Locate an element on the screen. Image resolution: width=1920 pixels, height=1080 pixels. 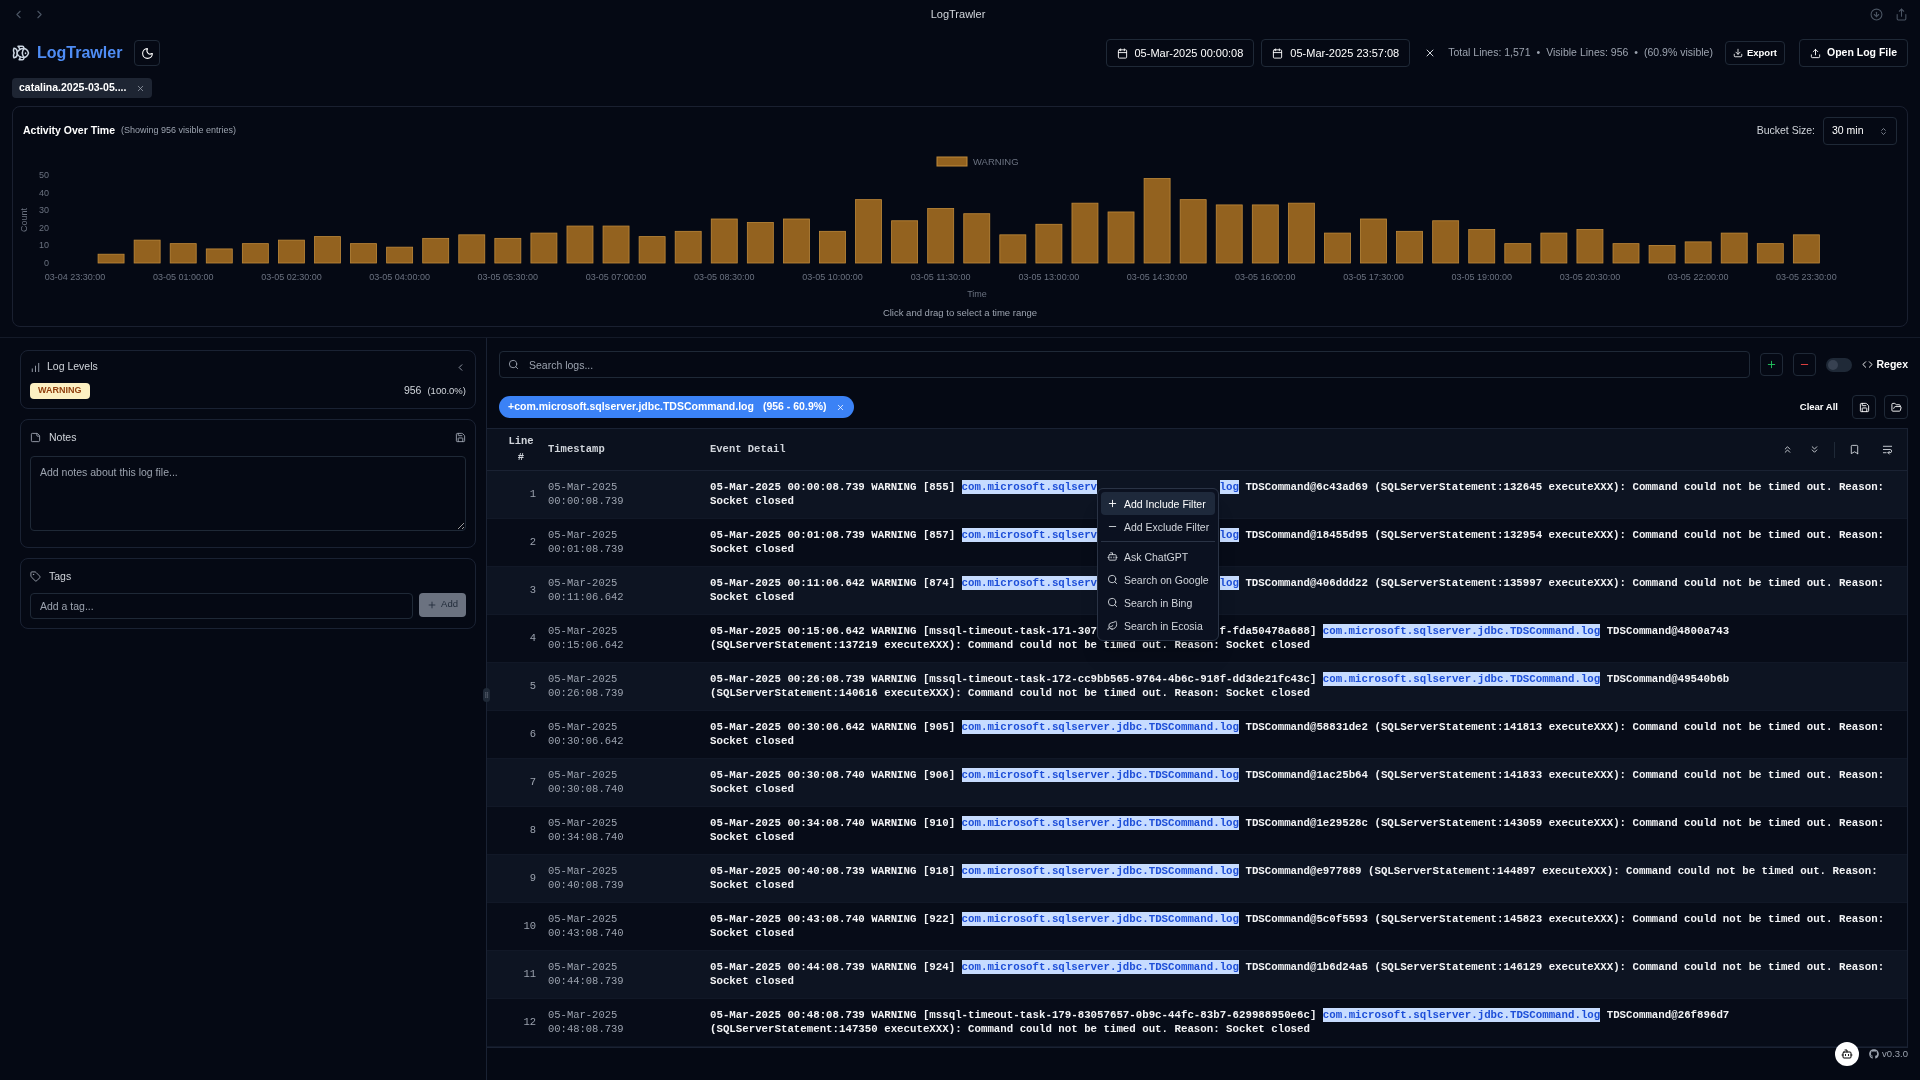
y-tick-label: 10 is located at coordinates (44, 245).